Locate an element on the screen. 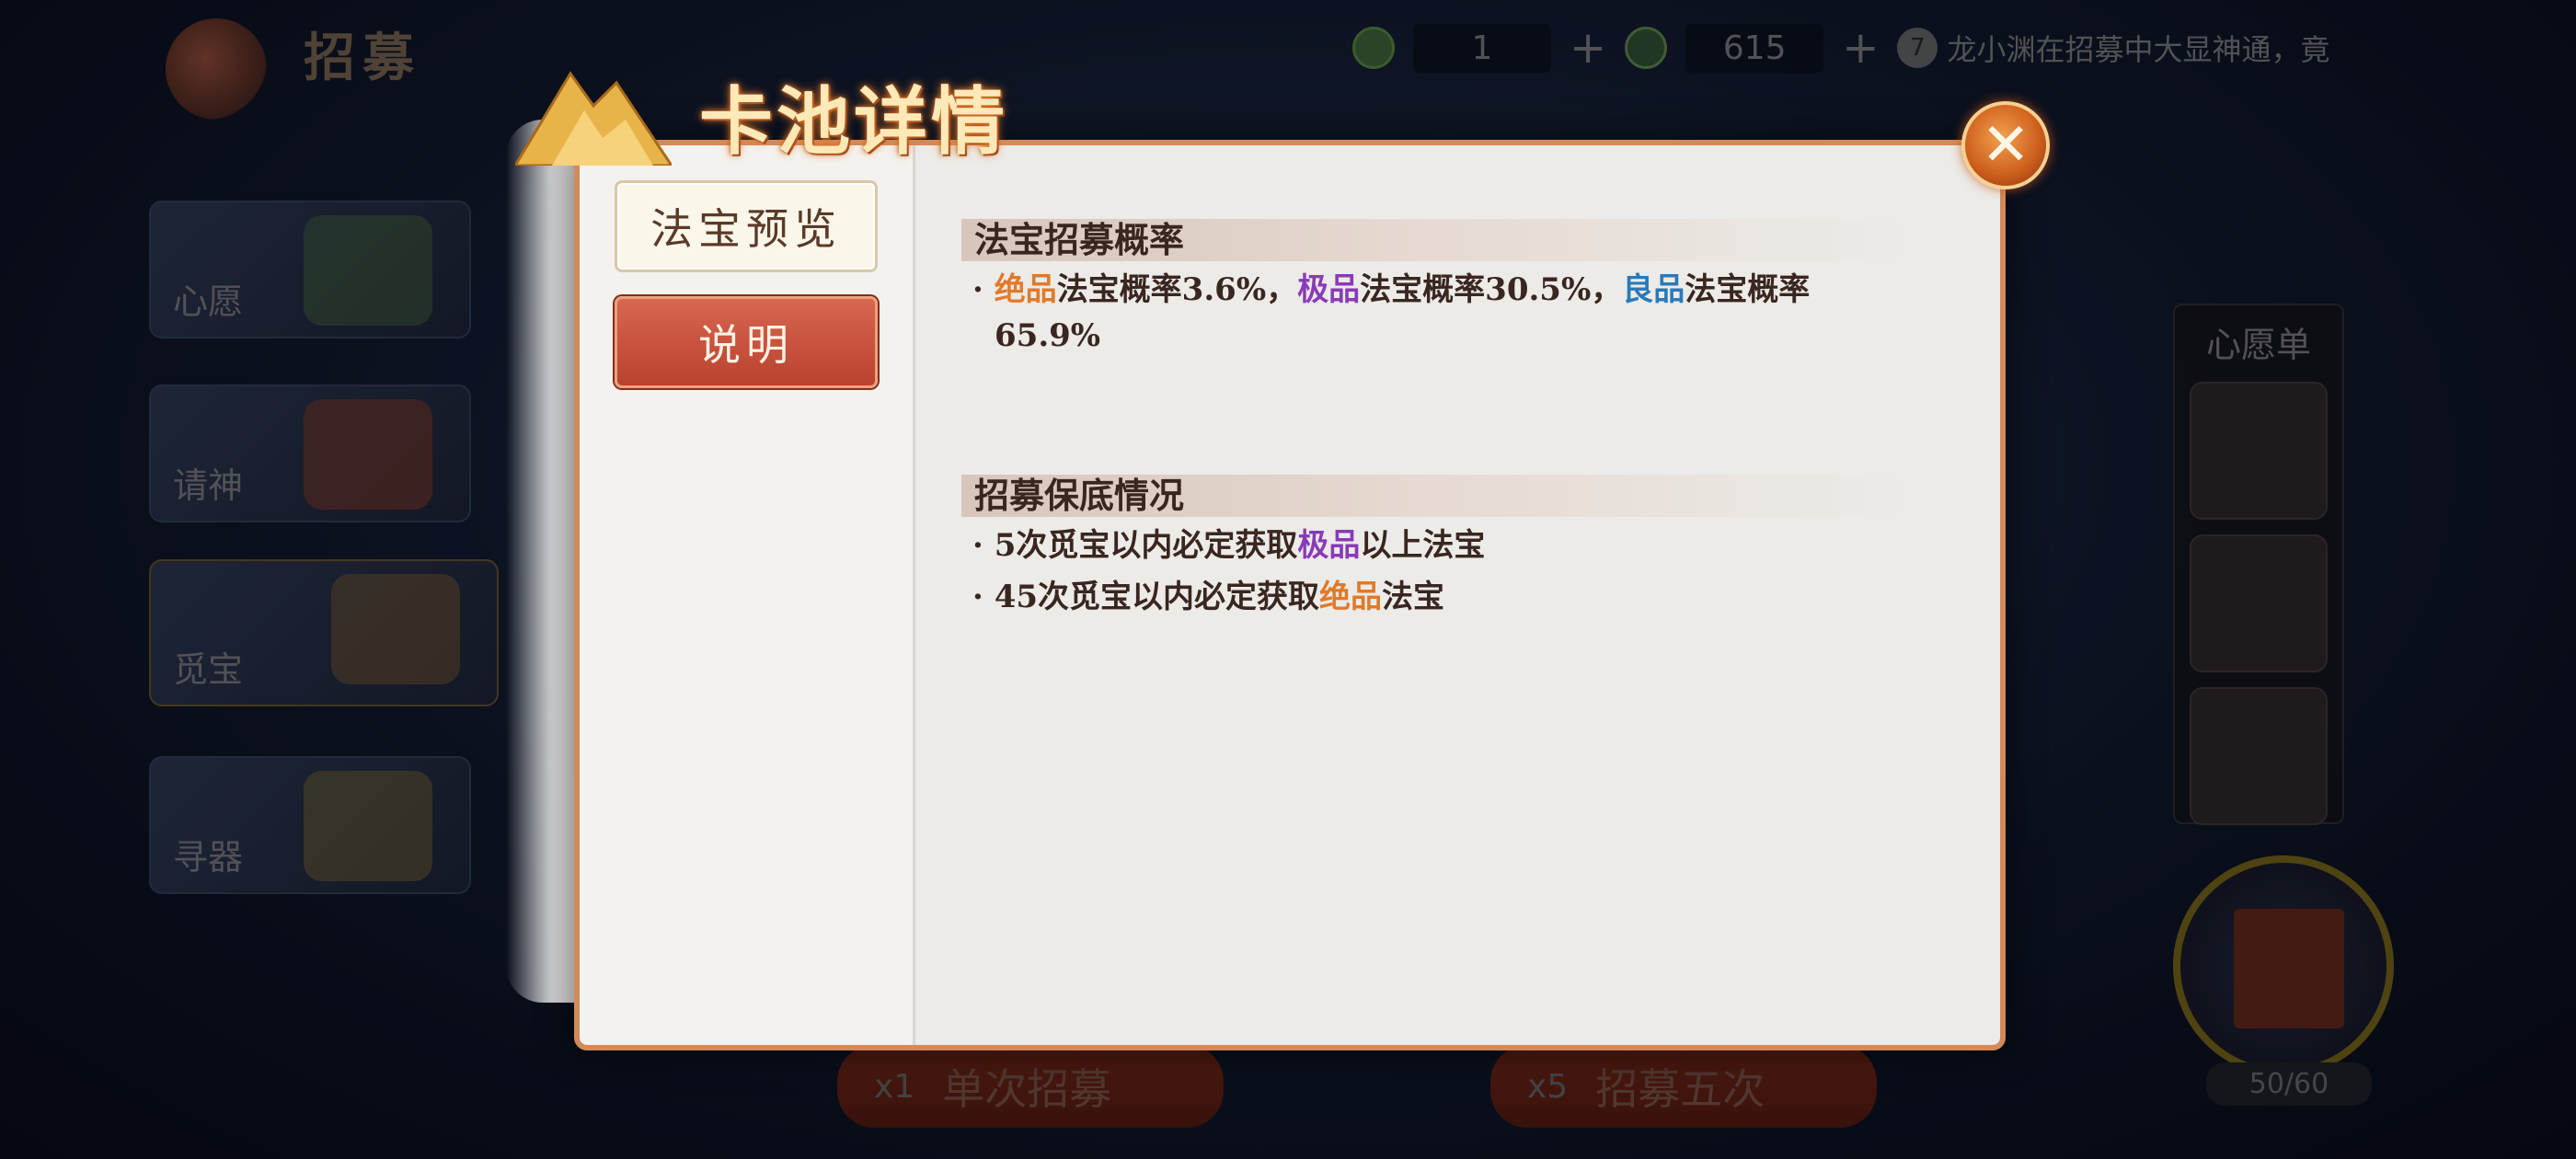 The height and width of the screenshot is (1159, 2576). pity-line-2: · 45次觅宝以内必定获取绝品法宝 is located at coordinates (1208, 597).